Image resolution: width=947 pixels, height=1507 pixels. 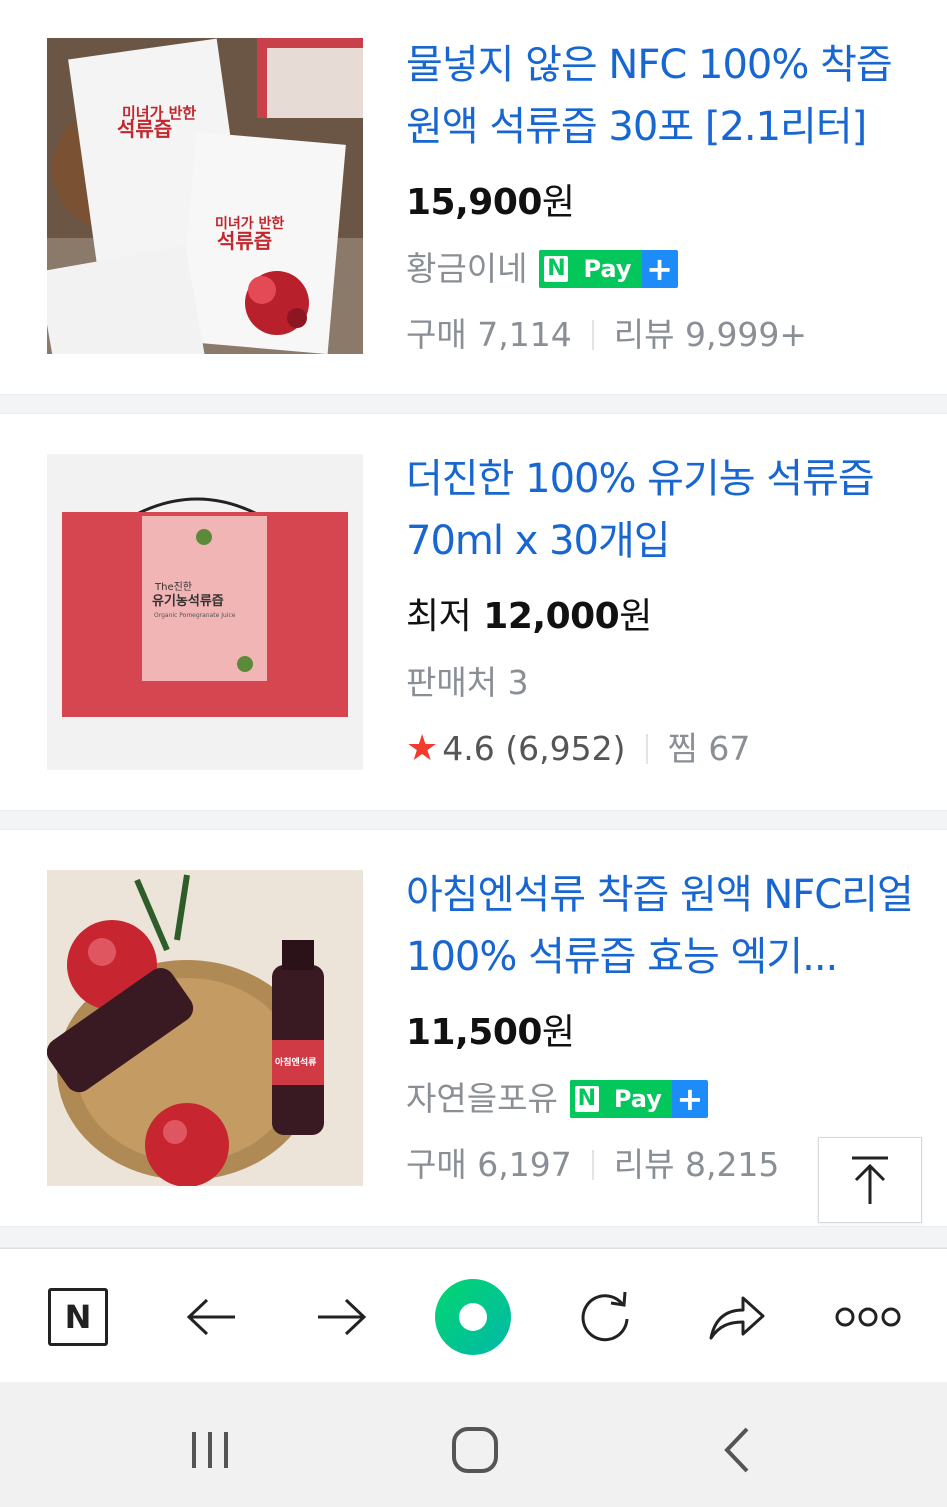 I want to click on package-label-2: 석류즙, so click(x=144, y=129).